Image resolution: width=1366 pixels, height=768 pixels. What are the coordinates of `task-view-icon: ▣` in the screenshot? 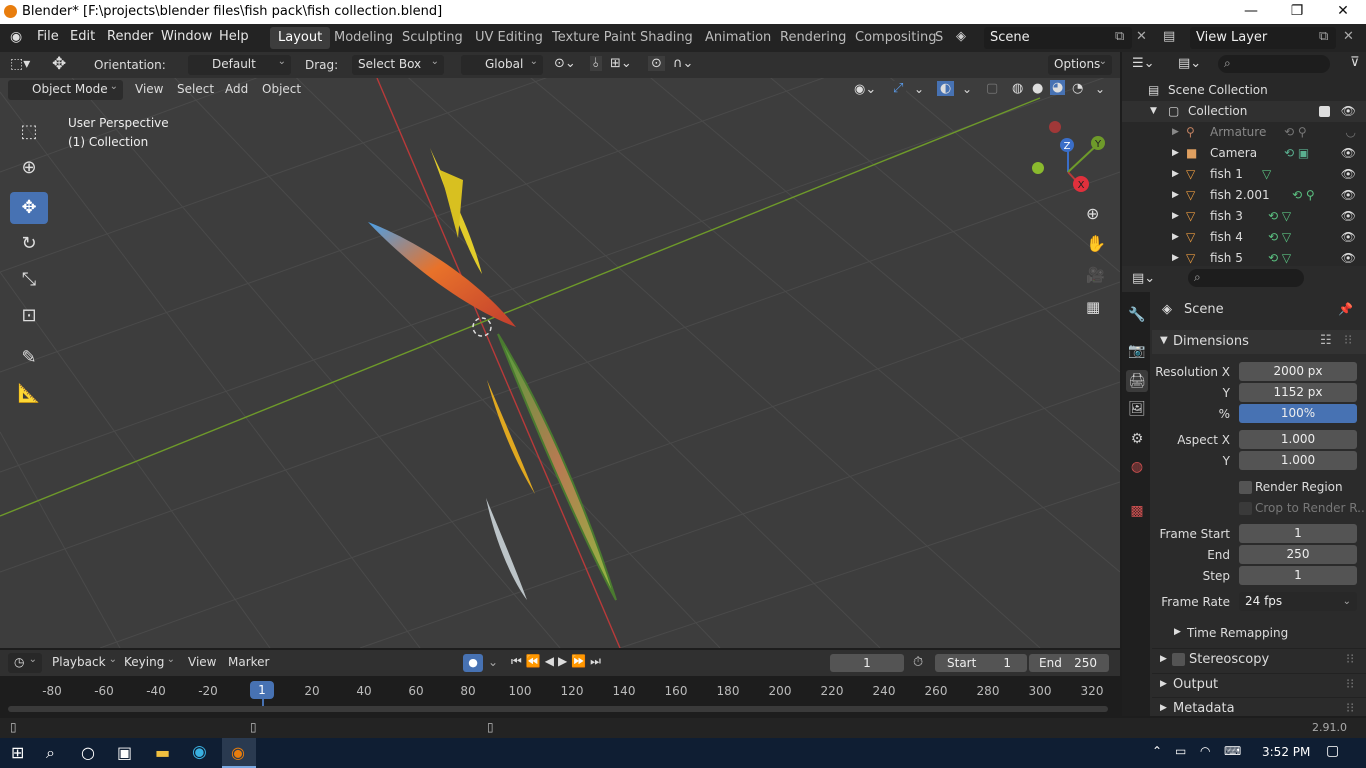 It's located at (124, 752).